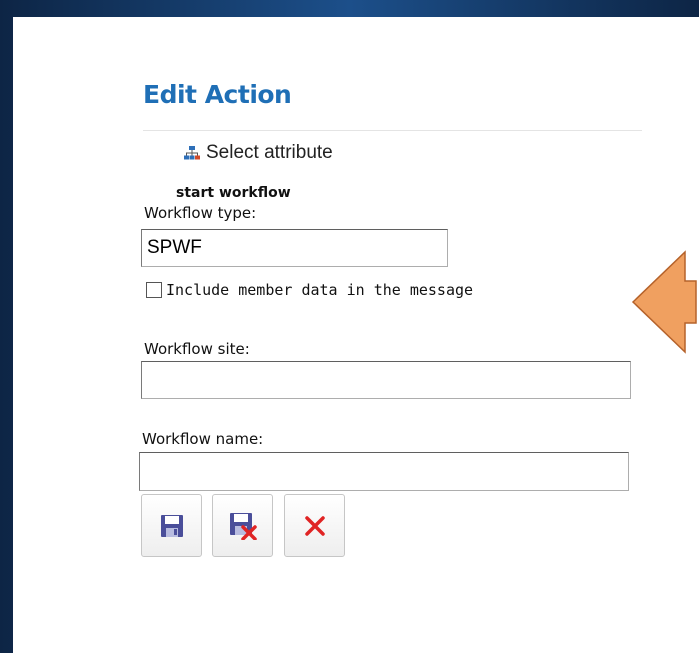 The width and height of the screenshot is (699, 653). I want to click on save-and-close-button, so click(242, 525).